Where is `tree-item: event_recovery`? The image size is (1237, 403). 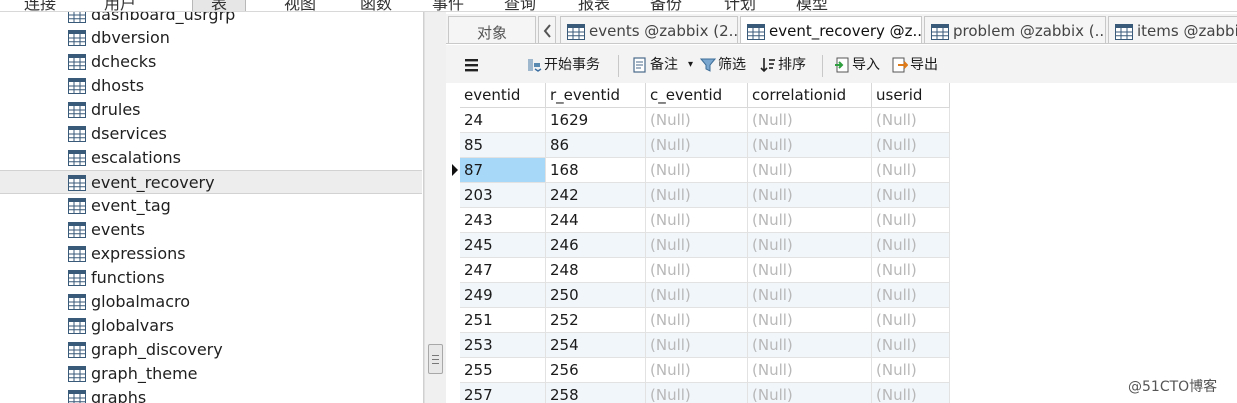
tree-item: event_recovery is located at coordinates (211, 182).